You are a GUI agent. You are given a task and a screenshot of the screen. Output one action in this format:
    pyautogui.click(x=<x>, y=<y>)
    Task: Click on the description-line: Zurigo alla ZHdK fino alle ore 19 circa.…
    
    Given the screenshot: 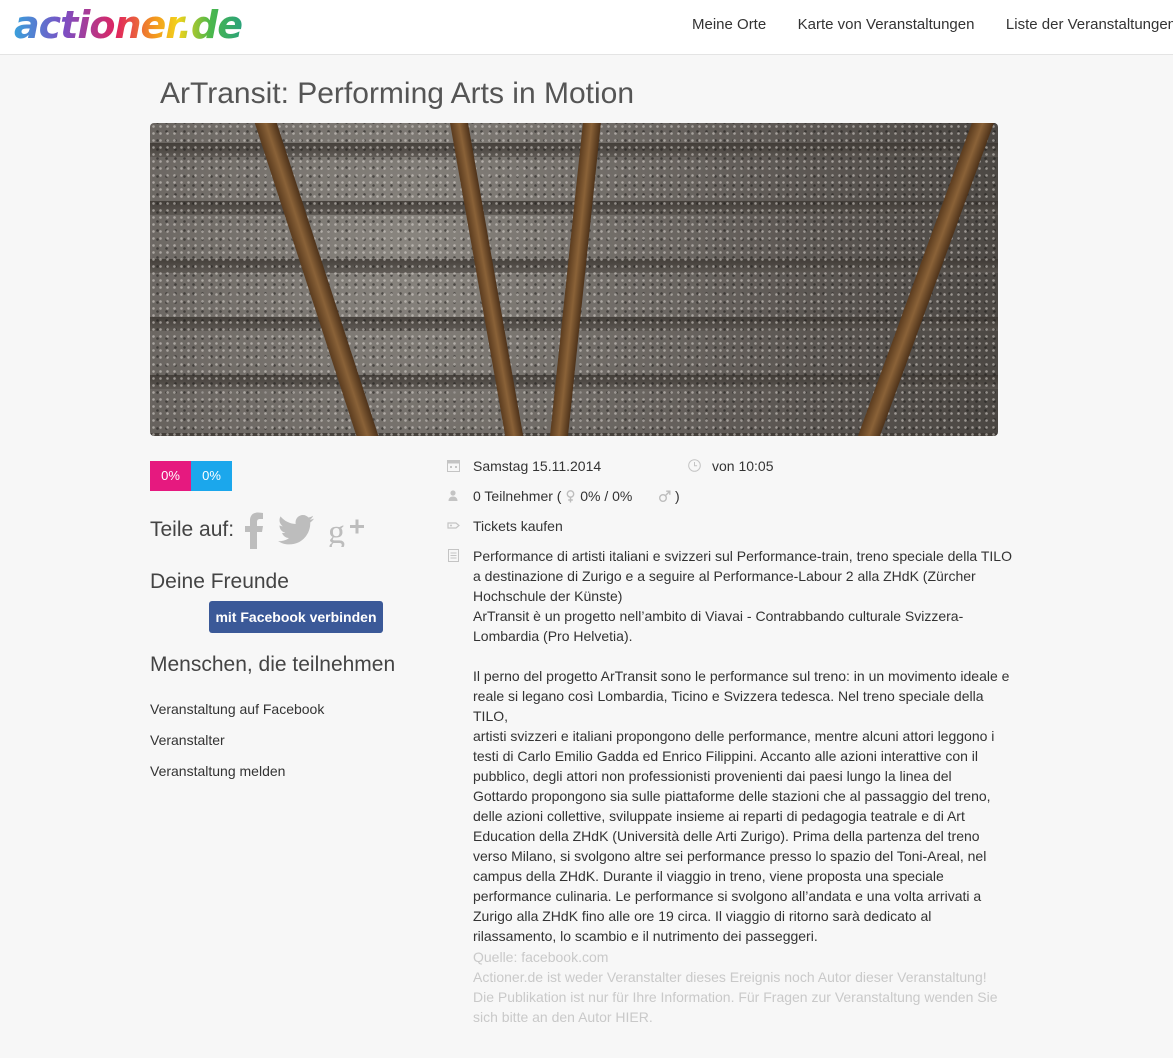 What is the action you would take?
    pyautogui.click(x=702, y=916)
    